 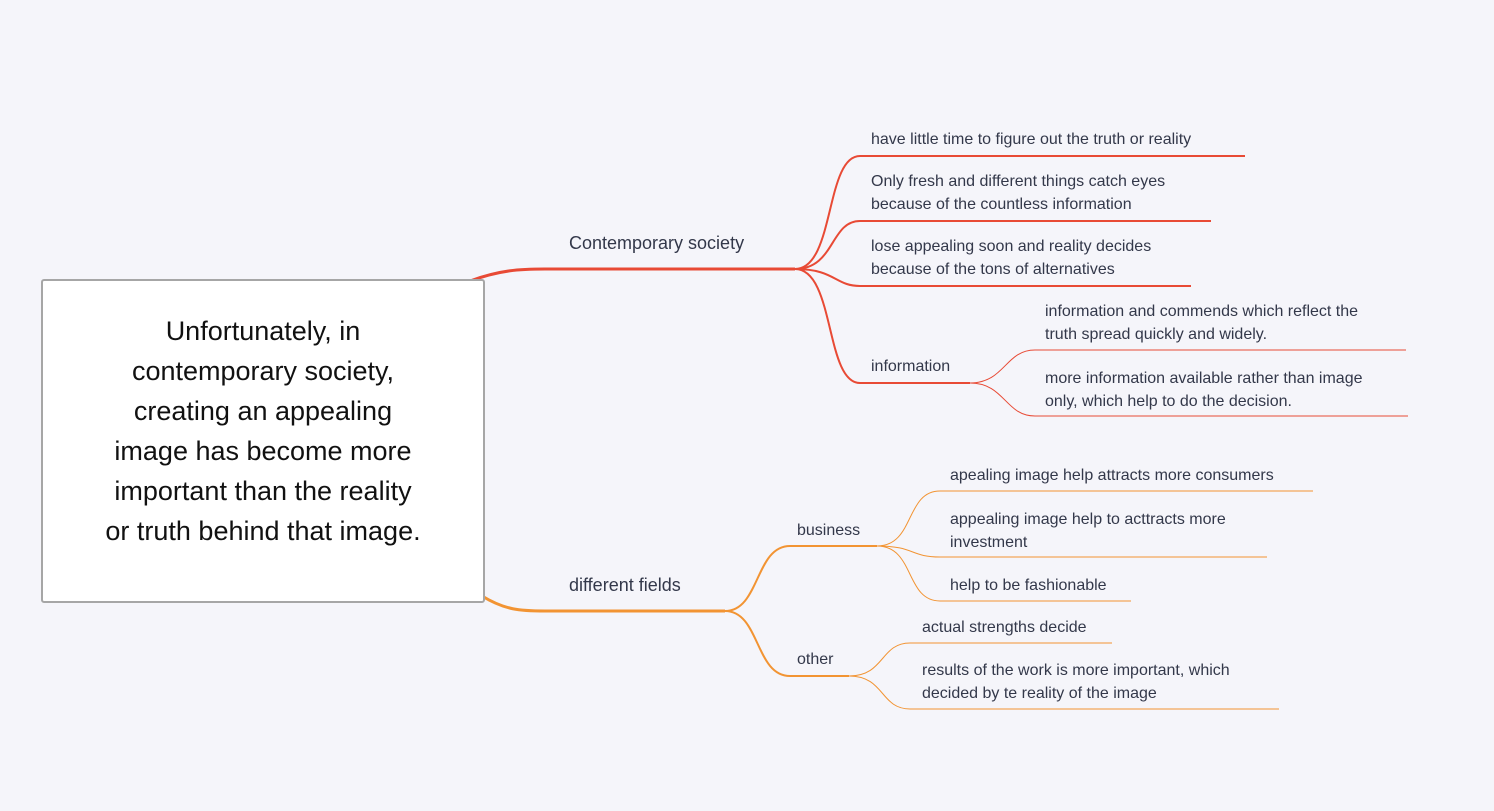 I want to click on topic-actual-strengths: actual strengths decide, so click(x=1004, y=627).